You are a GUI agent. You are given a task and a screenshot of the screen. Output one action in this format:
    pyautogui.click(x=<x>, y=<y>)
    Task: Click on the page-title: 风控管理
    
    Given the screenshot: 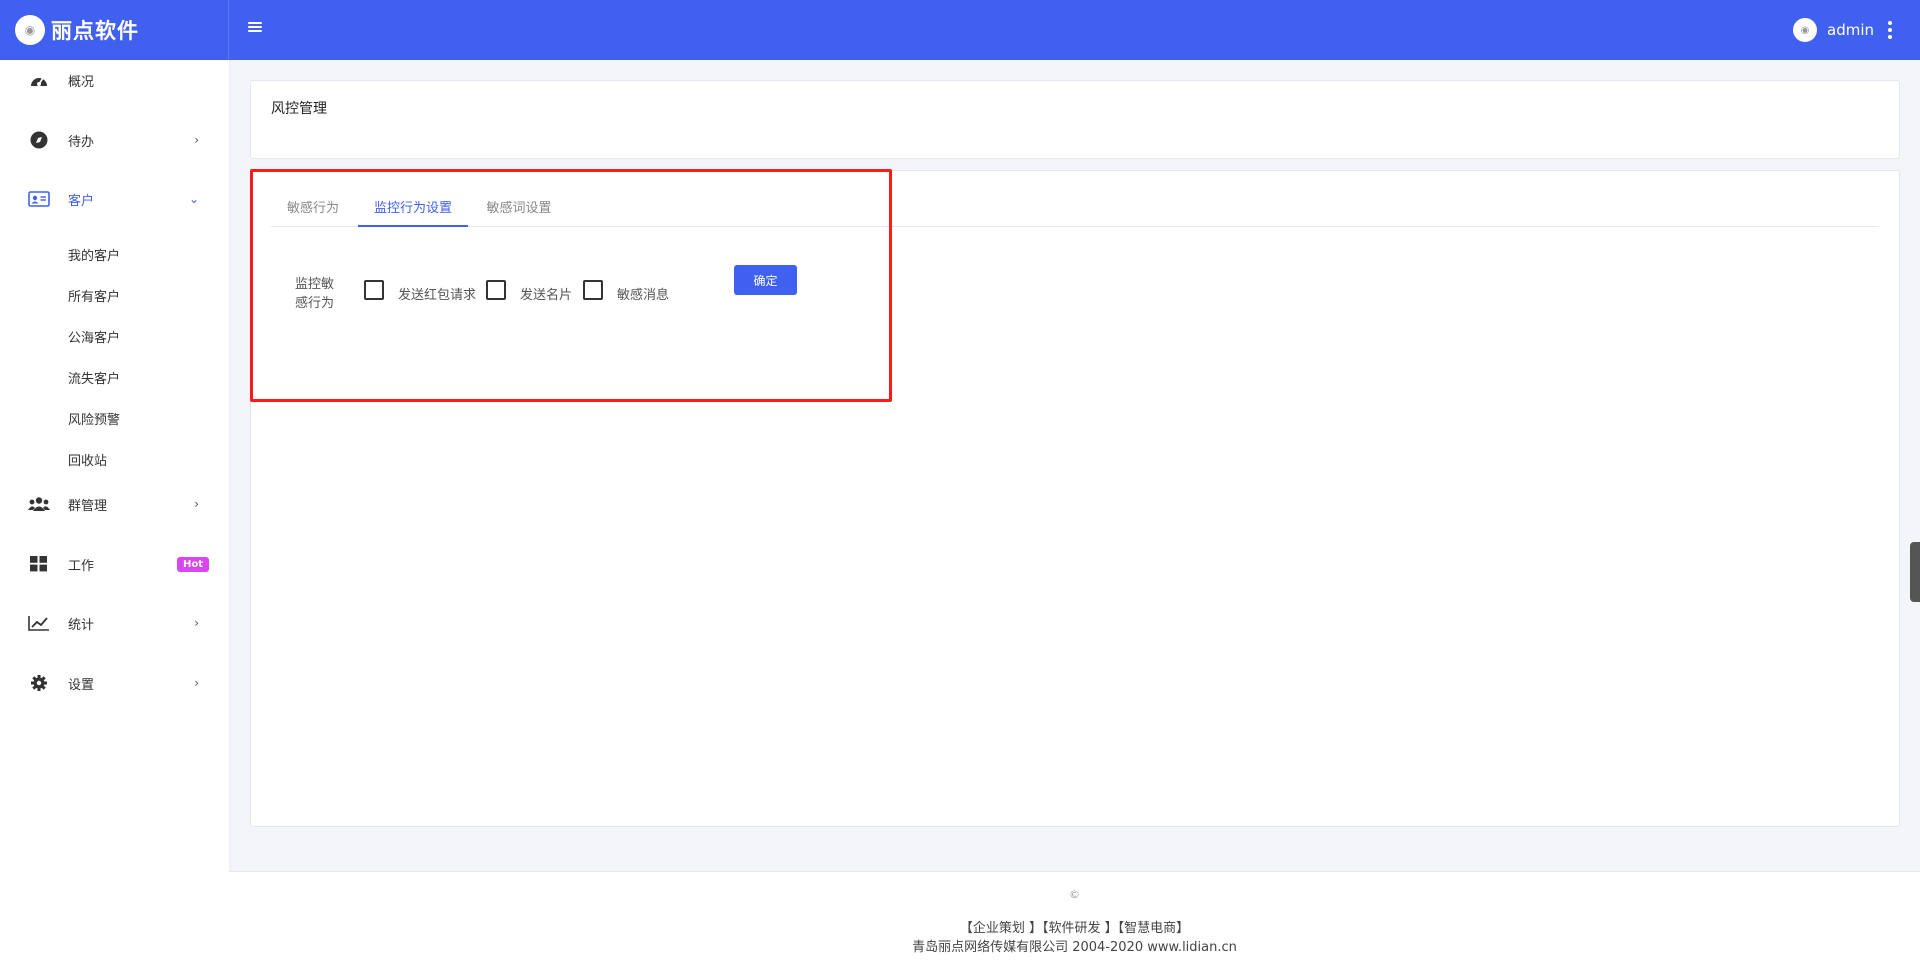 What is the action you would take?
    pyautogui.click(x=299, y=109)
    